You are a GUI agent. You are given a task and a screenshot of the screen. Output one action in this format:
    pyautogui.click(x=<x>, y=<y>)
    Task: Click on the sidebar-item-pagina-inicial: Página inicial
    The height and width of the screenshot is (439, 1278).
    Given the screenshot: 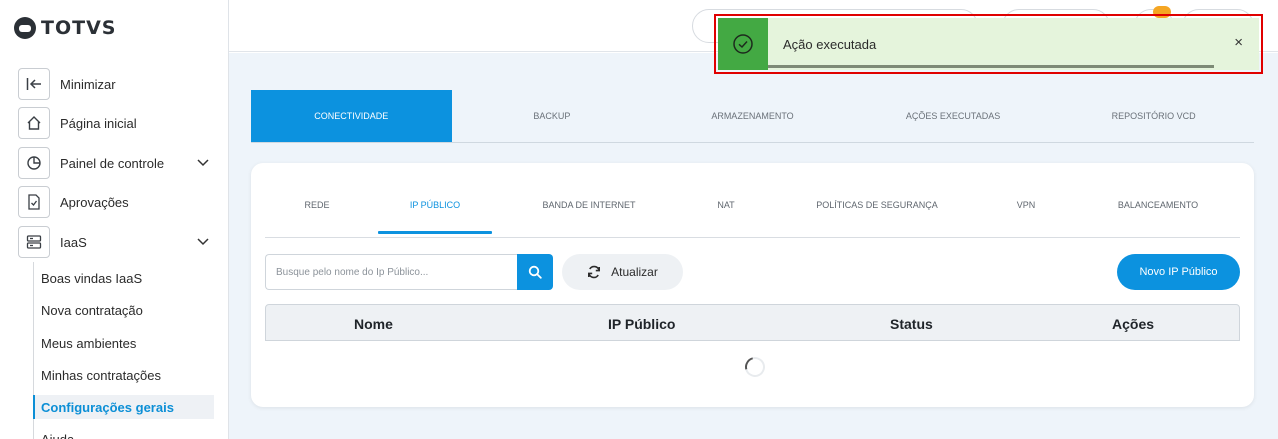 What is the action you would take?
    pyautogui.click(x=118, y=123)
    